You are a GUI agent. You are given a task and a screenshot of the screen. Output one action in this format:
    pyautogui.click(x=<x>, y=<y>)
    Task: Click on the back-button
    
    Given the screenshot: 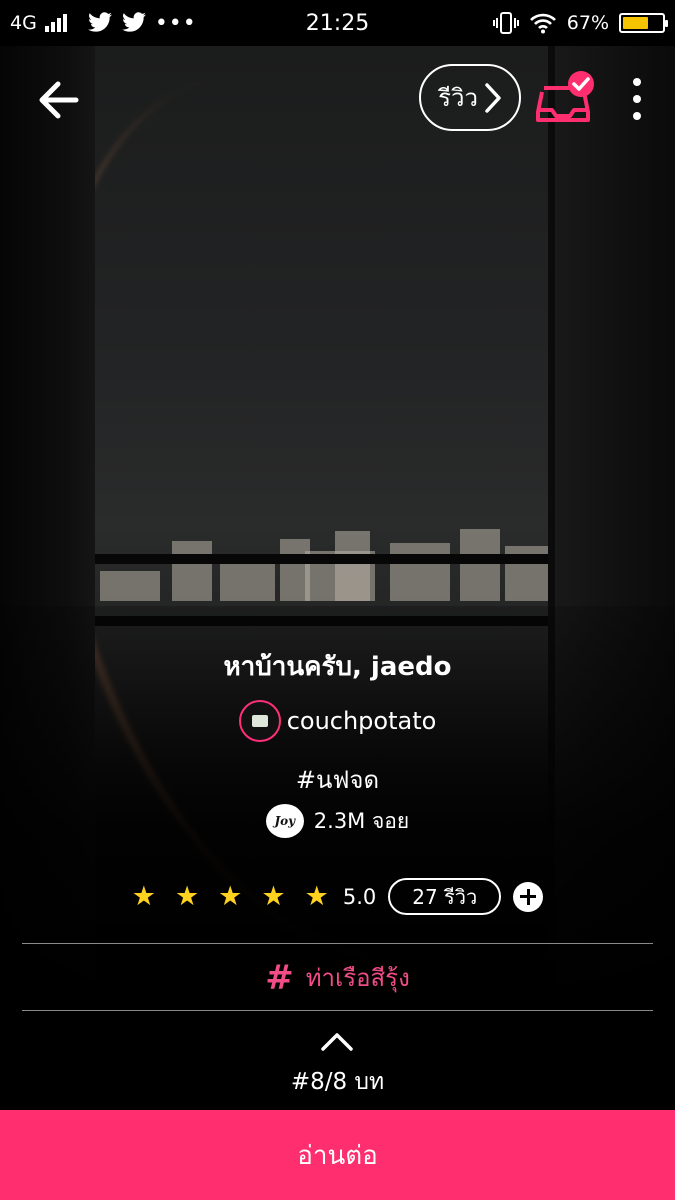 What is the action you would take?
    pyautogui.click(x=58, y=100)
    